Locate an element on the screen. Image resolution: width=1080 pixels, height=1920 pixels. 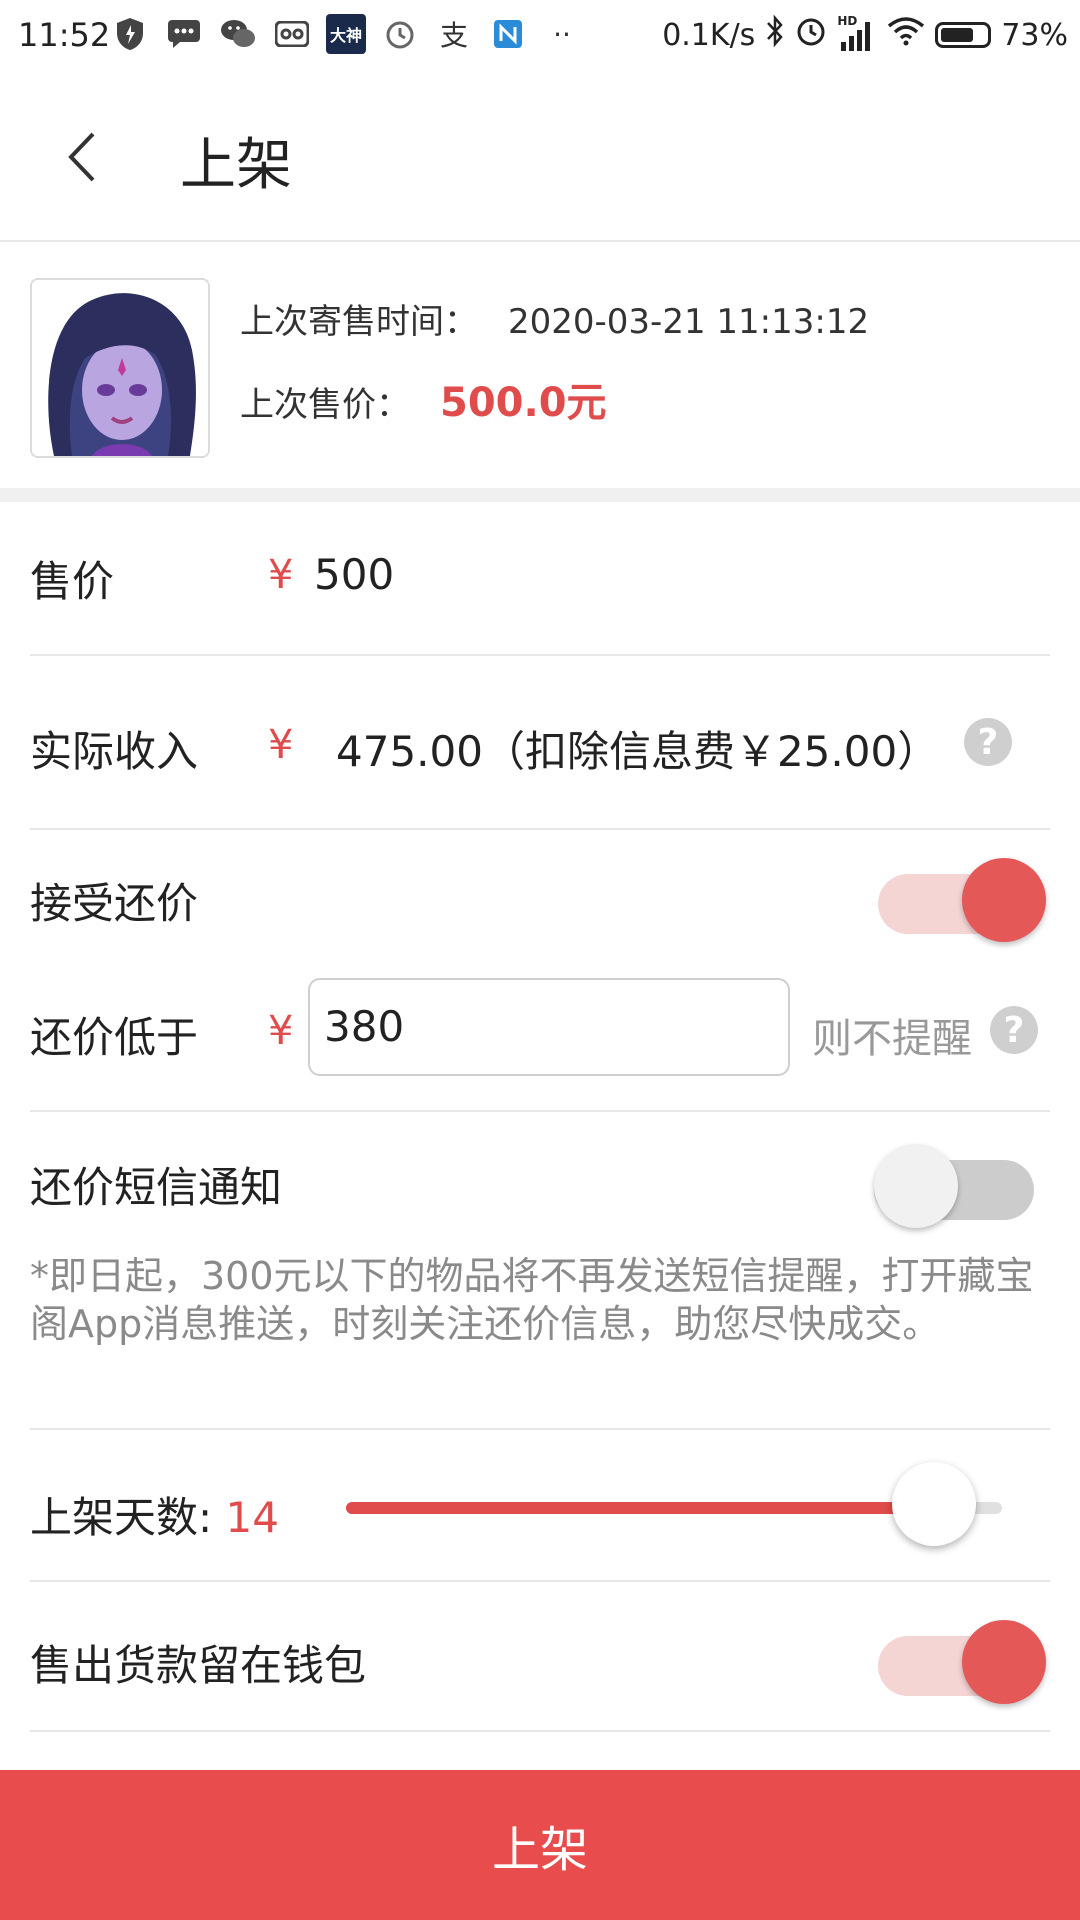
status-bar: 11:52 大神 支 ·· 0.1K/s HD 73% is located at coordinates (540, 36).